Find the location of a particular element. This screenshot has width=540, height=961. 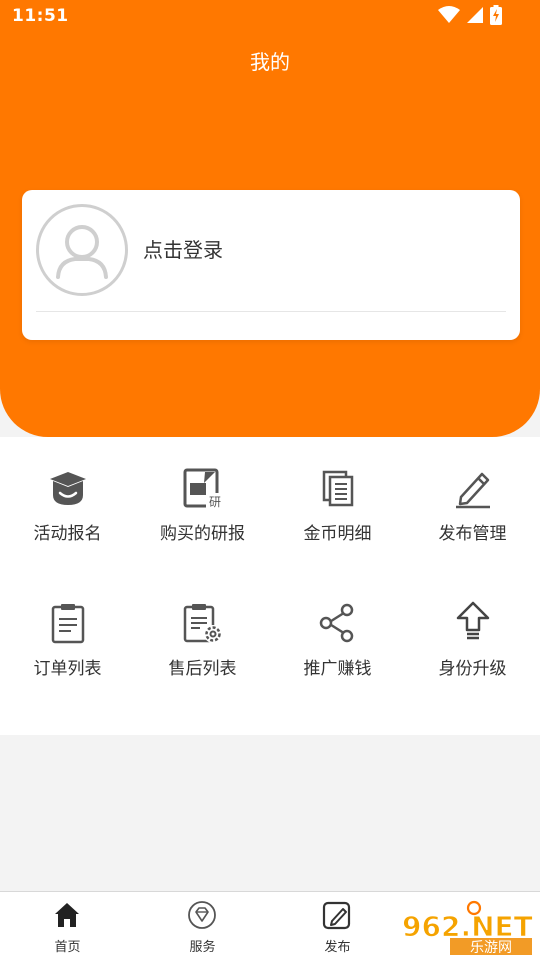

svg-text: 研 is located at coordinates (215, 502).